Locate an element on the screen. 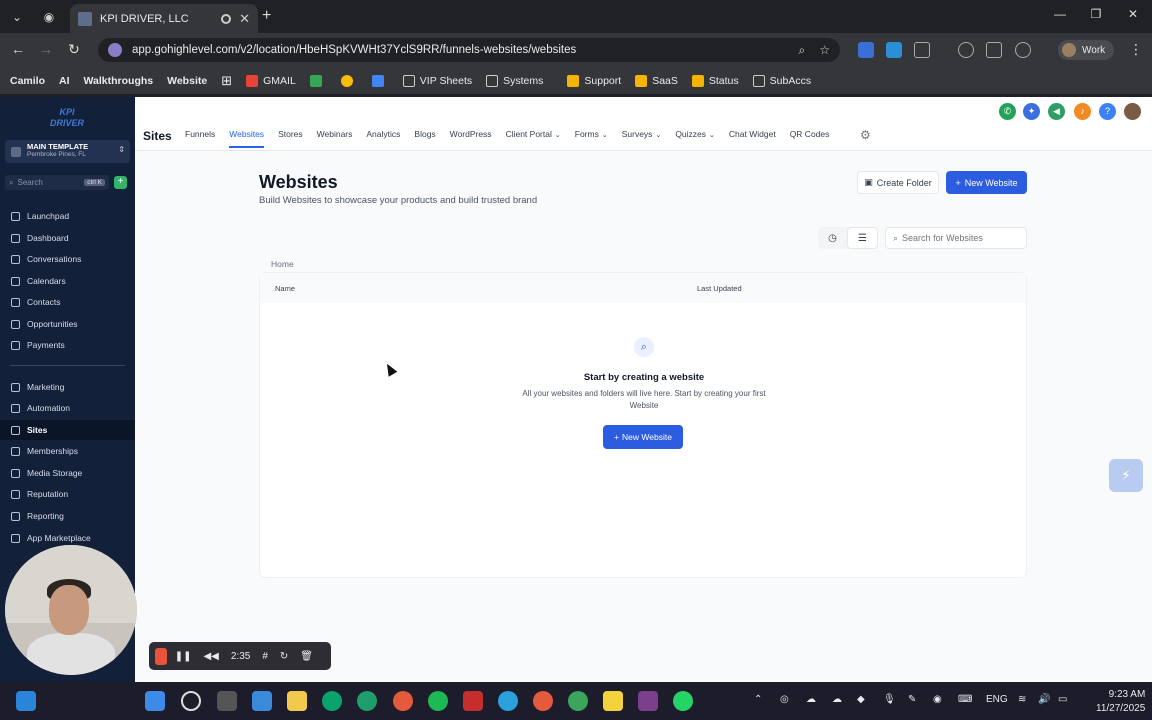  site-info-icon is located at coordinates (115, 50).